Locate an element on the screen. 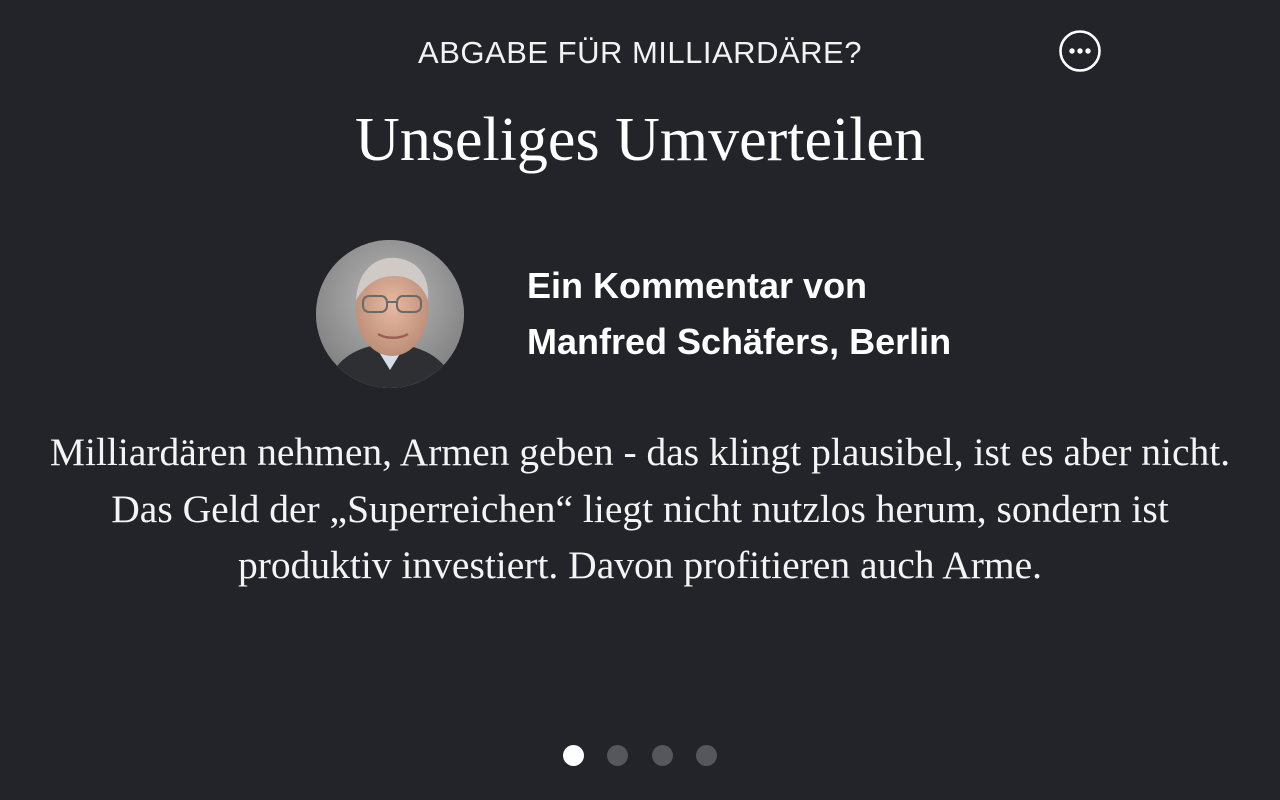 The width and height of the screenshot is (1280, 800). author-avatar is located at coordinates (390, 314).